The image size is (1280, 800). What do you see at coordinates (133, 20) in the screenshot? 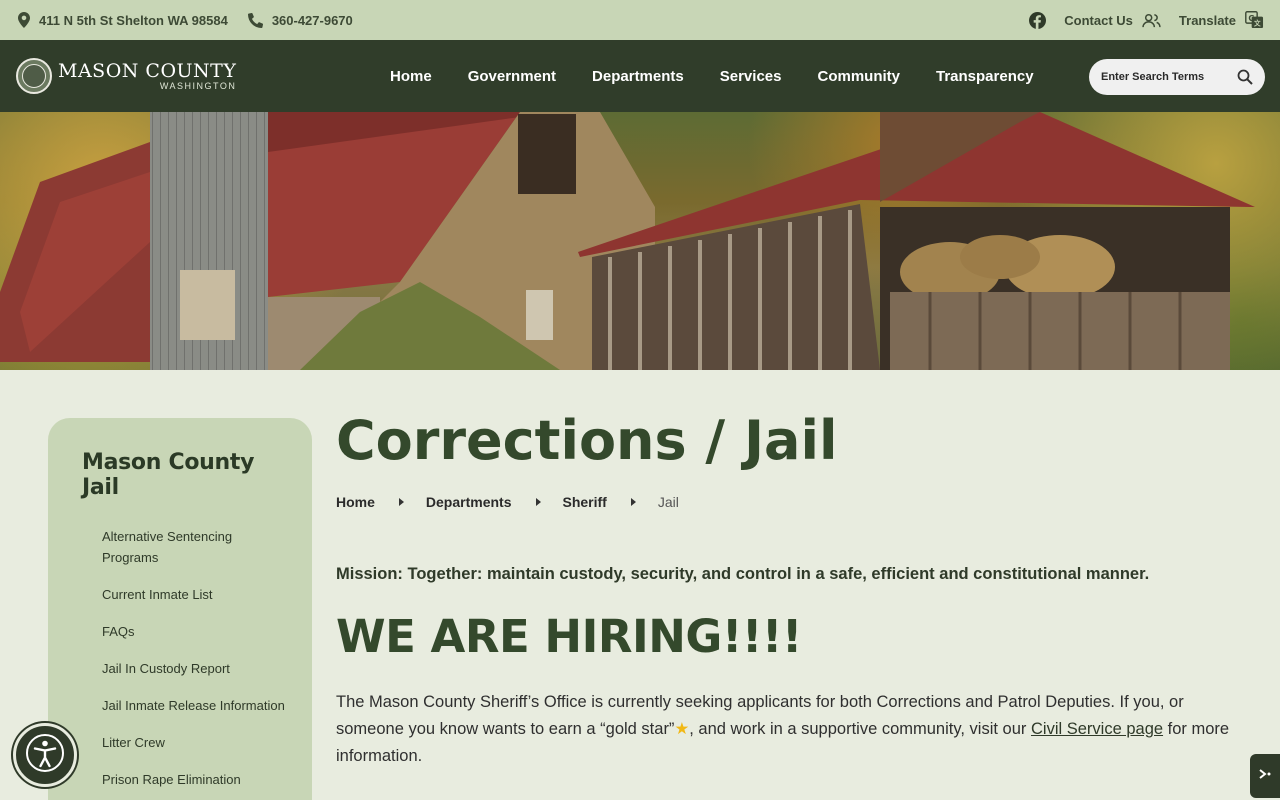
I see `address-text: 411 N 5th St Shelton WA 98584` at bounding box center [133, 20].